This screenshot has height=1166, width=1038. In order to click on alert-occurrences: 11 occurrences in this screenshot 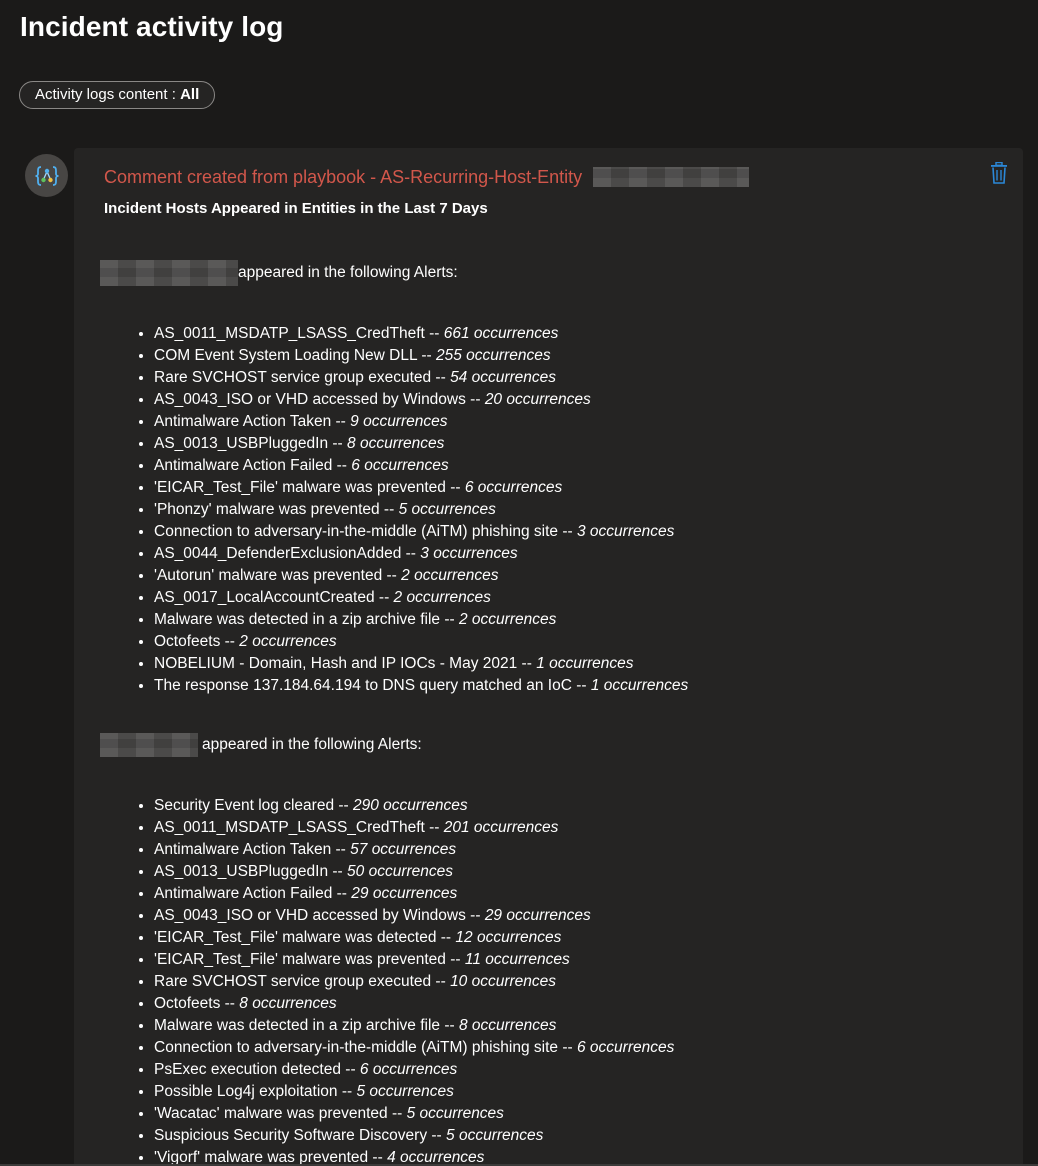, I will do `click(517, 959)`.